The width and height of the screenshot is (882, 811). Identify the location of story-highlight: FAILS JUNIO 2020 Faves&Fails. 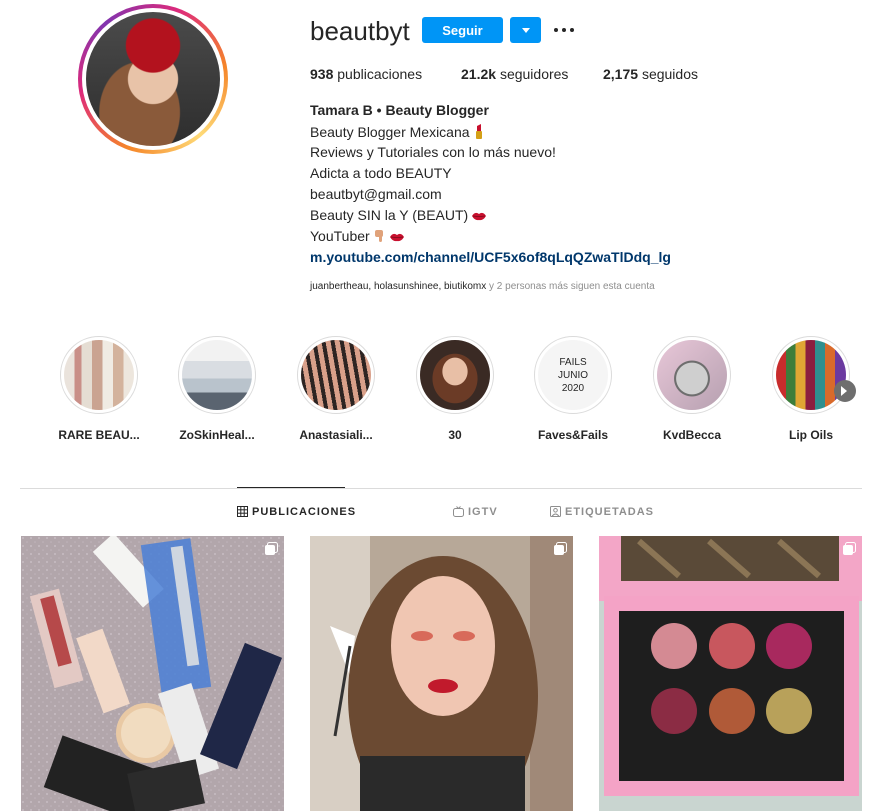
(573, 389).